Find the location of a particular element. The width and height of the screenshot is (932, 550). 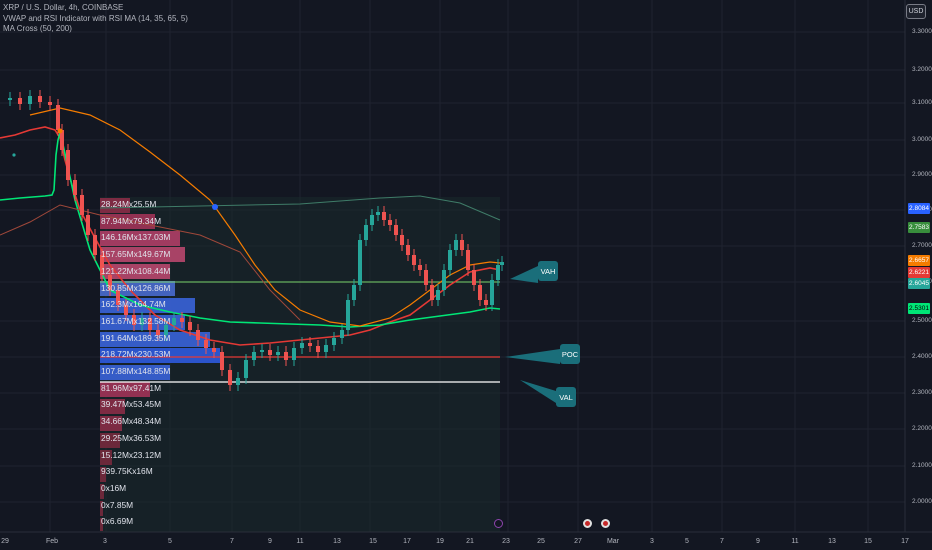

price-tick: 3.2000 is located at coordinates (922, 69).